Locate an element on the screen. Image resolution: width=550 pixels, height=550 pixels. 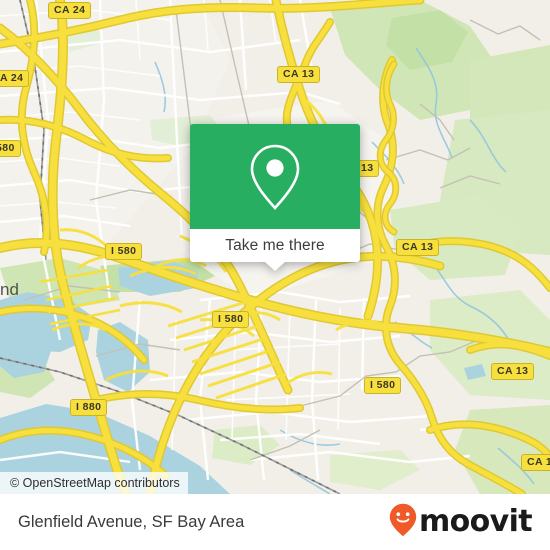
road-shield-i580-center: I 580 is located at coordinates (231, 319).